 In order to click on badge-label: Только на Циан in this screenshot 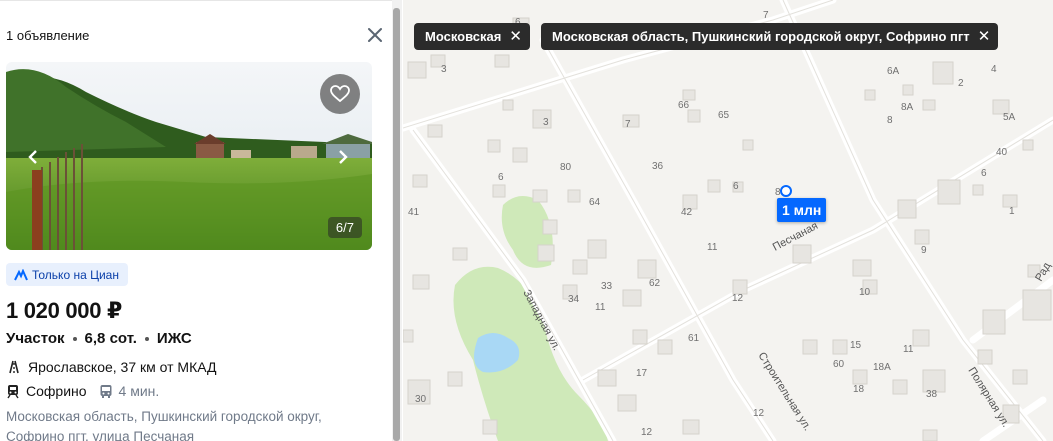, I will do `click(75, 274)`.